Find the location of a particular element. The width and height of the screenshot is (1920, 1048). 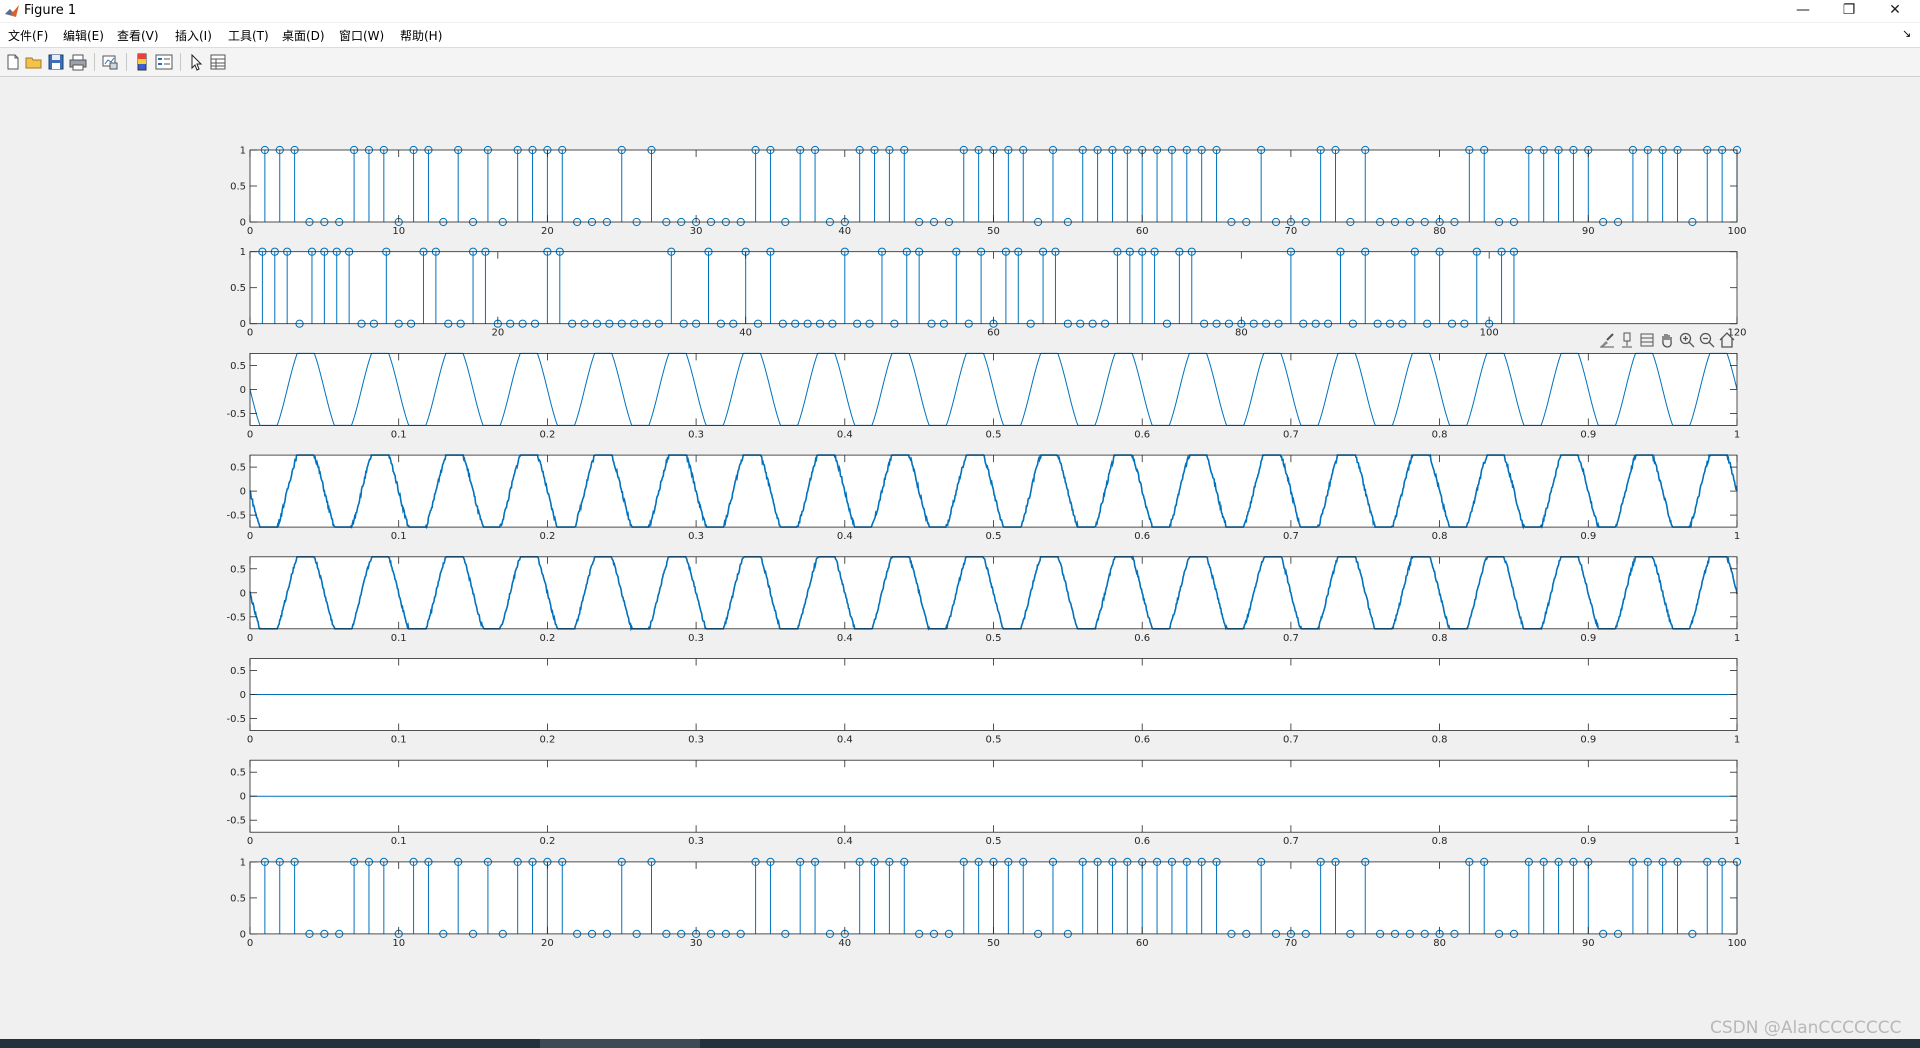

axes-toolbar is located at coordinates (1669, 342).